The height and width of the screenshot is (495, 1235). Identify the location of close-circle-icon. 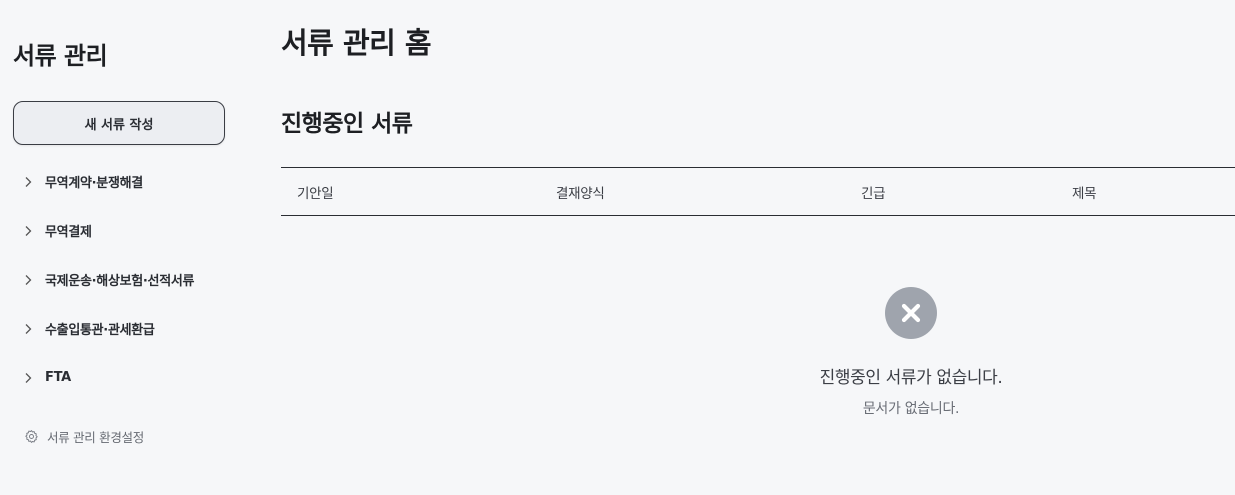
(911, 313).